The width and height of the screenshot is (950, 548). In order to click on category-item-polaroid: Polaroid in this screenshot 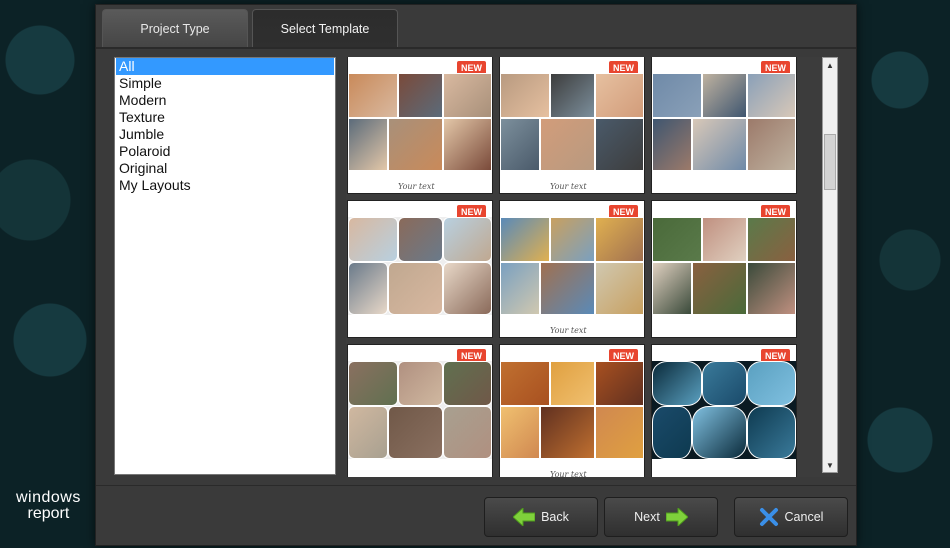, I will do `click(225, 151)`.